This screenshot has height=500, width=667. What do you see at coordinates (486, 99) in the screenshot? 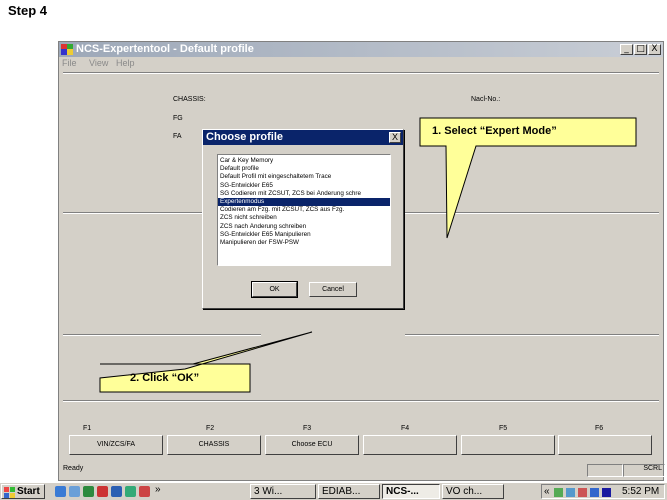
I see `ncd-label: Nacl-No.:` at bounding box center [486, 99].